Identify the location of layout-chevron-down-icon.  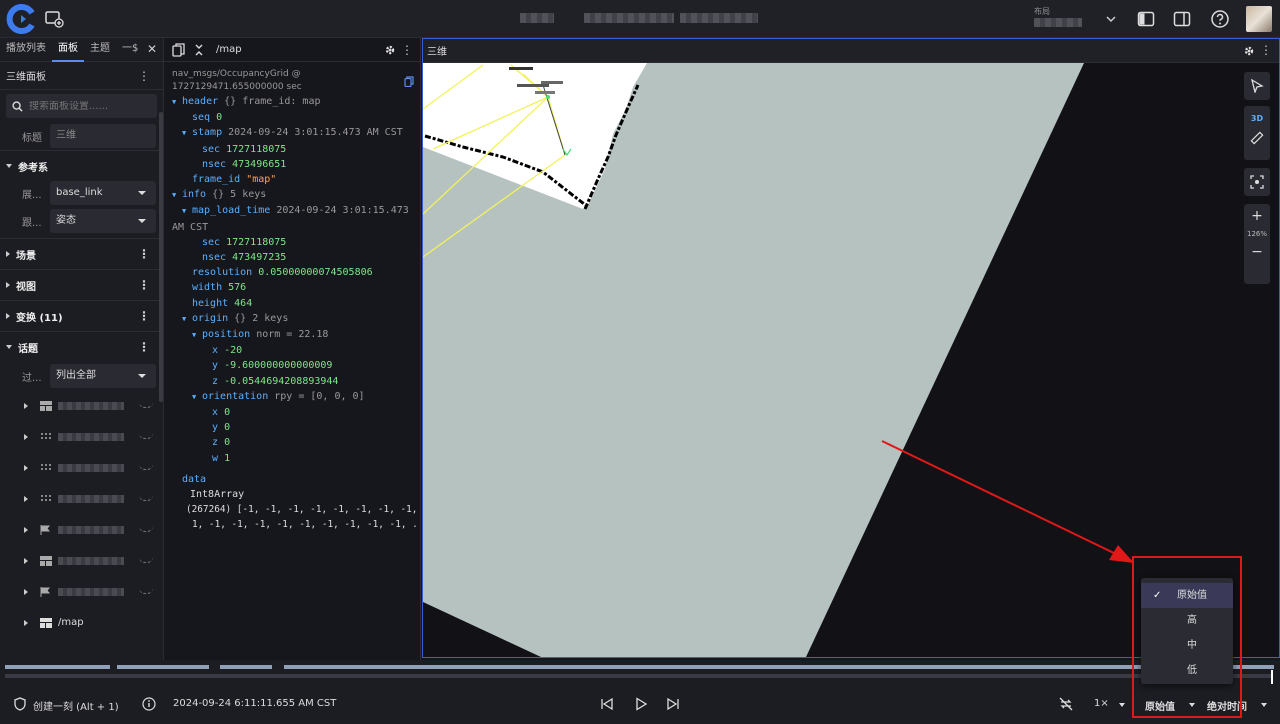
(1111, 19).